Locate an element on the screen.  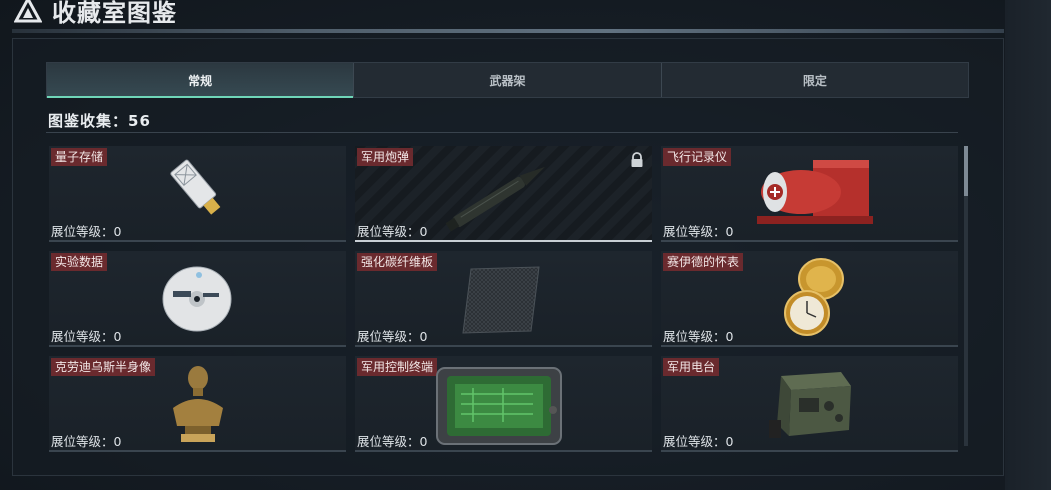
bust-statue-icon is located at coordinates (198, 404).